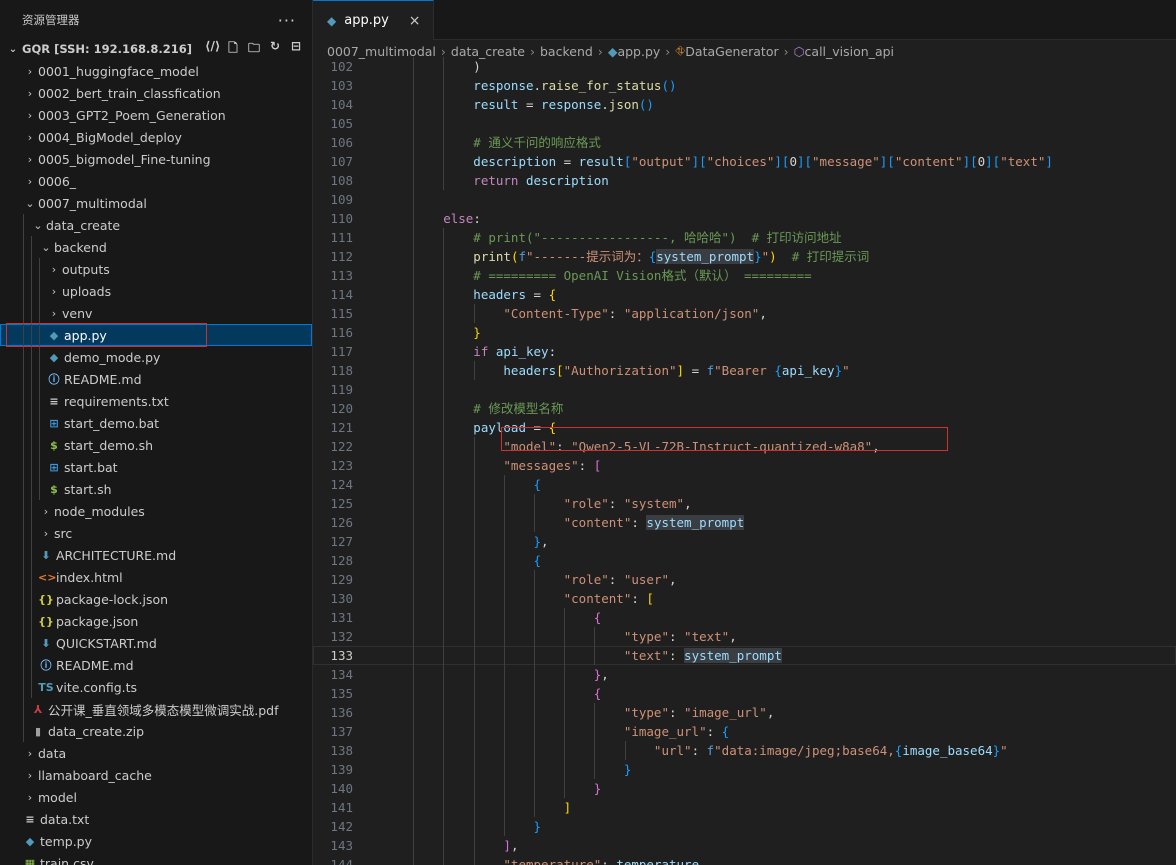  I want to click on tree-item: ⊞ start_demo.bat, so click(156, 423).